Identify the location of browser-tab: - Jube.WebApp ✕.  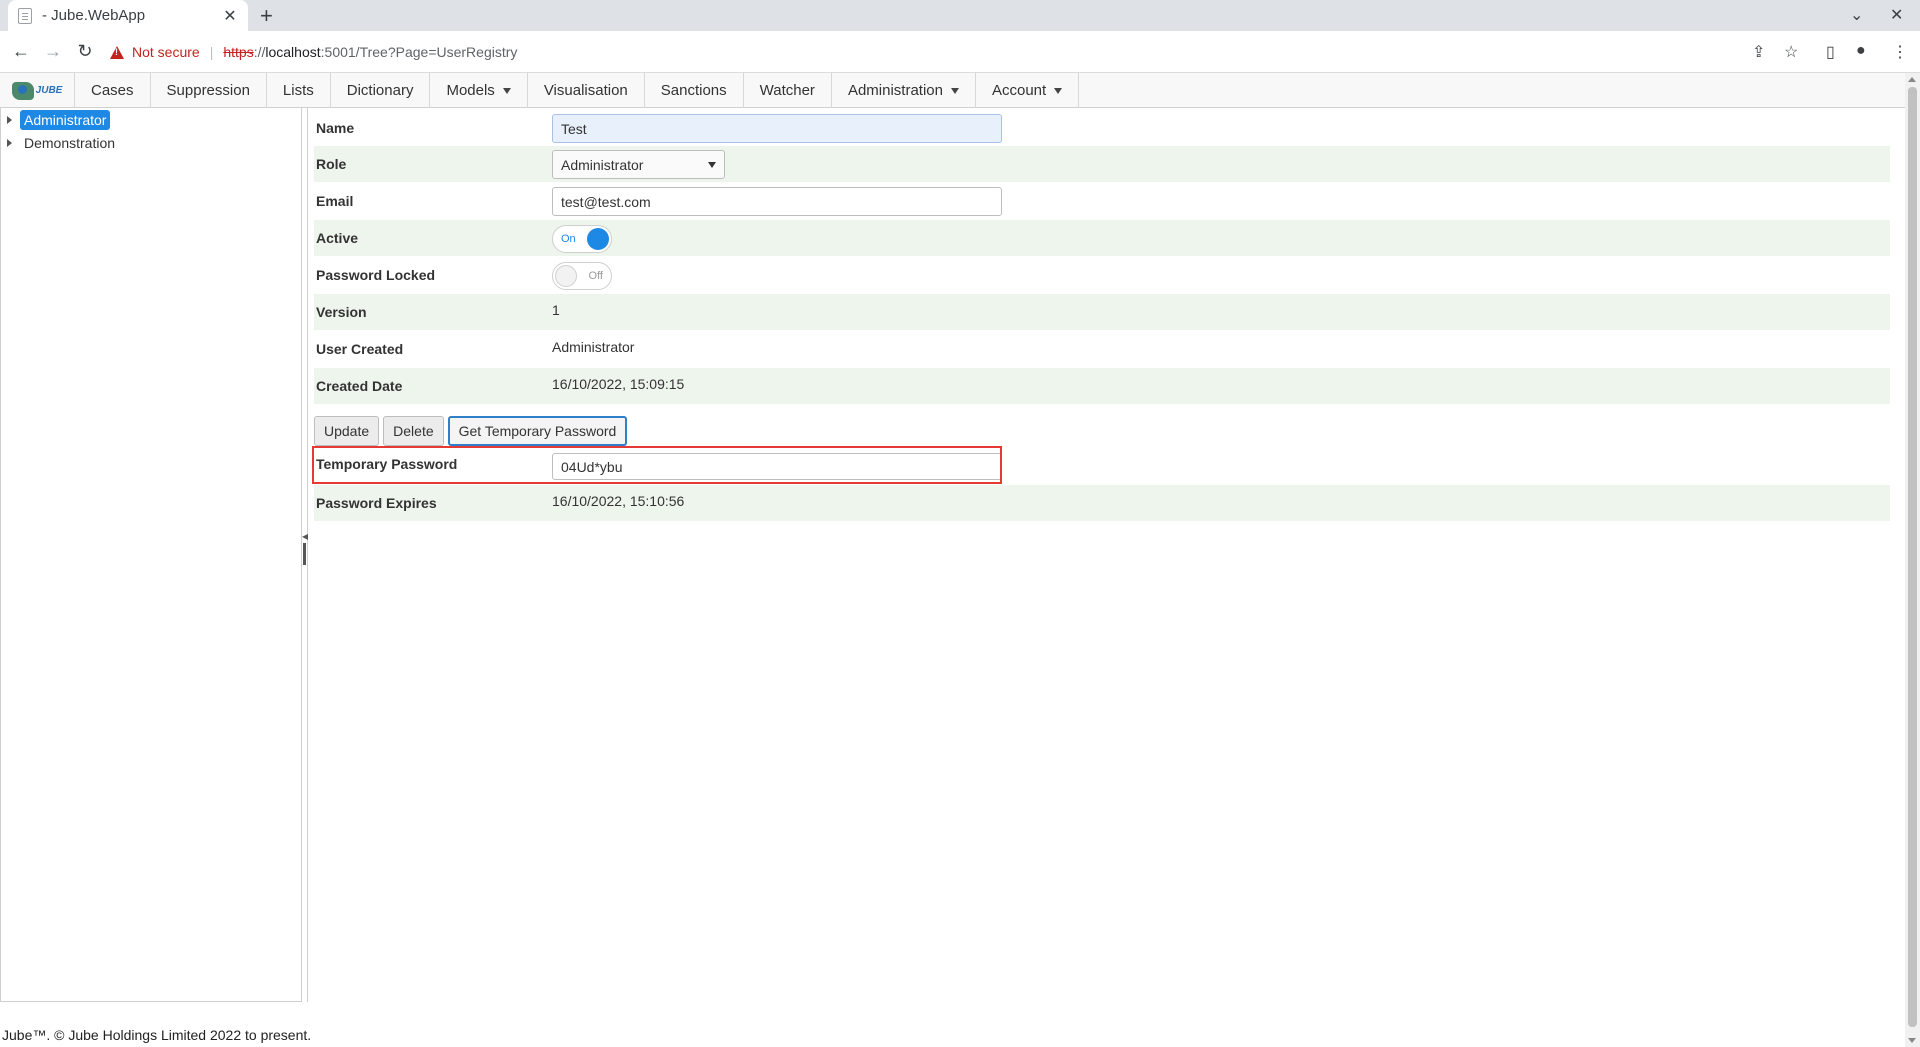
(128, 15).